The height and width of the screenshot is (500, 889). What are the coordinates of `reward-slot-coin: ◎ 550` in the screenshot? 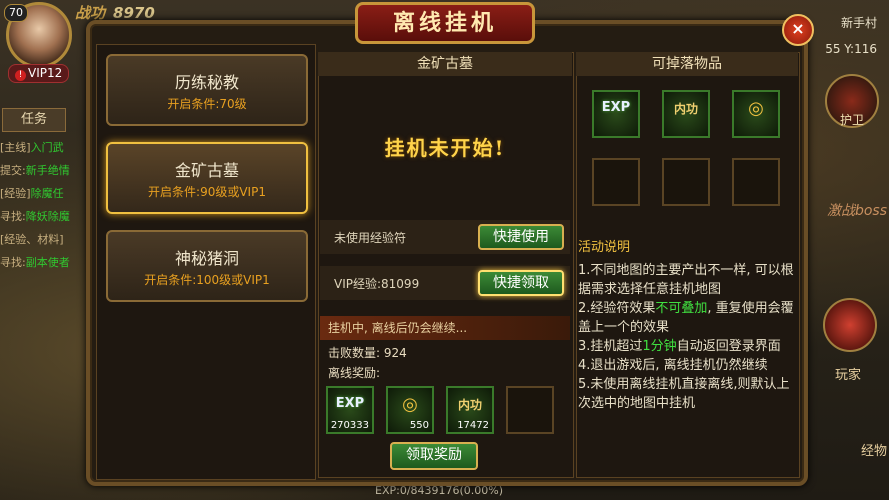 It's located at (410, 410).